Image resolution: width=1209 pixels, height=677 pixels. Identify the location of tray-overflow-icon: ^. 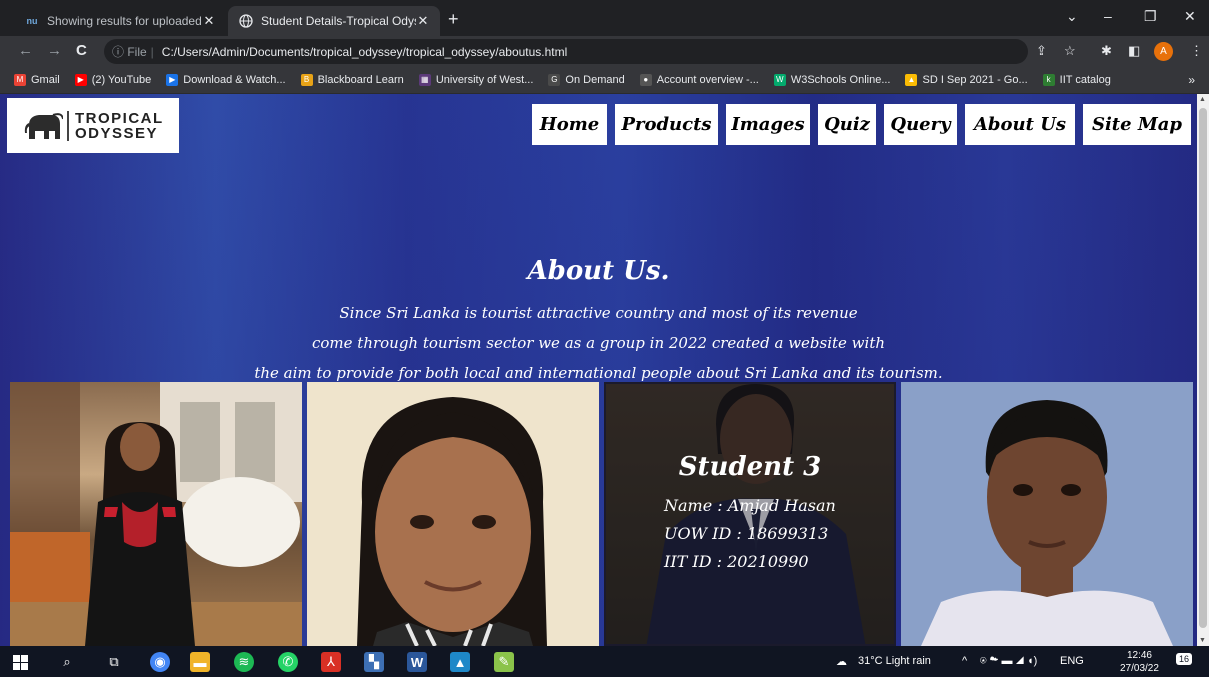
(964, 661).